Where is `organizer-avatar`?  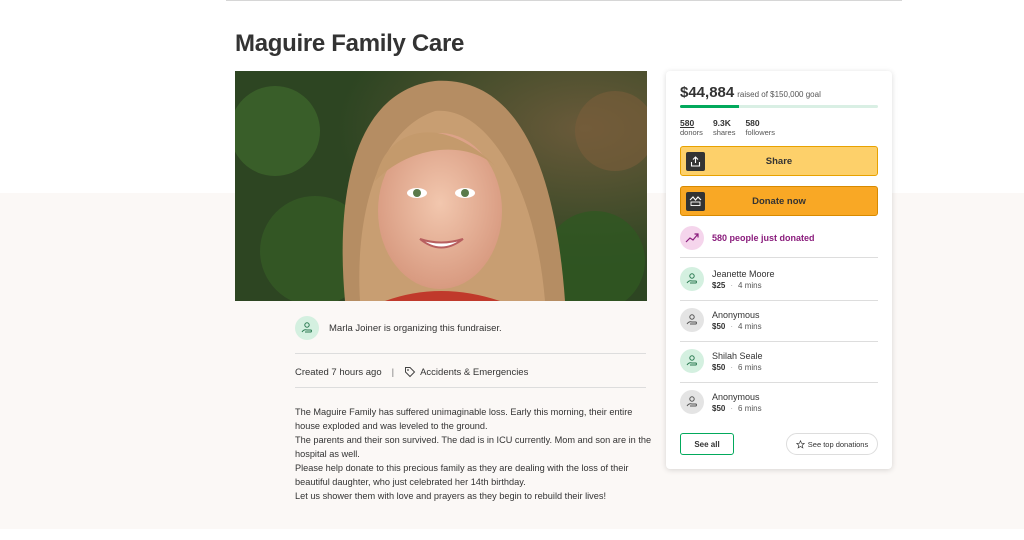 organizer-avatar is located at coordinates (307, 328).